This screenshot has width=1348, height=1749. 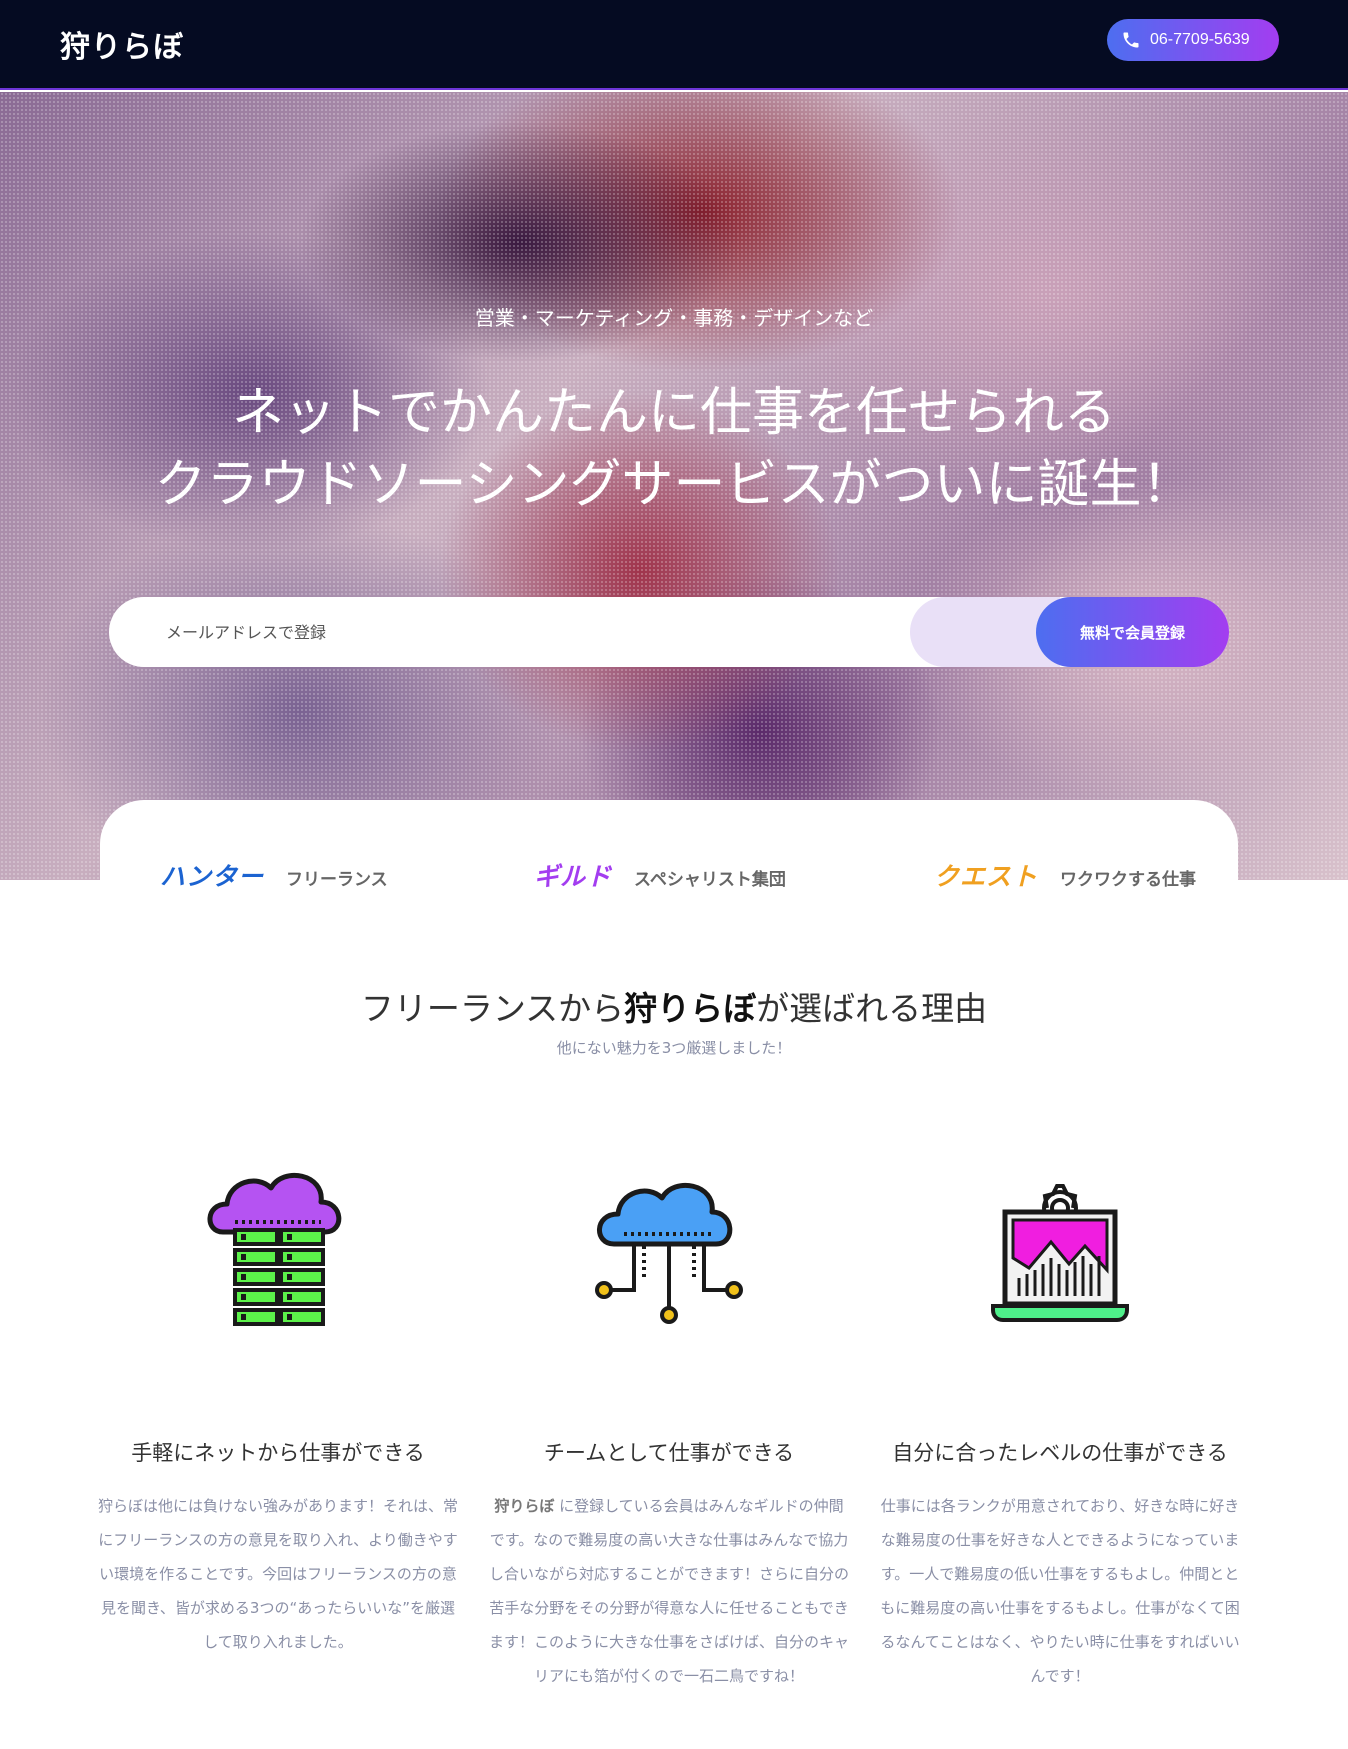 I want to click on hero-title-line2: クラウドソーシングサービスがついに誕生！, so click(x=674, y=485).